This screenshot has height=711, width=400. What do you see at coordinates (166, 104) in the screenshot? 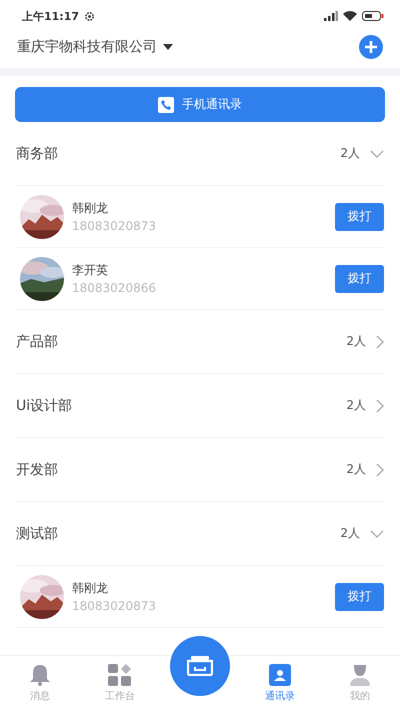
I see `phone-icon` at bounding box center [166, 104].